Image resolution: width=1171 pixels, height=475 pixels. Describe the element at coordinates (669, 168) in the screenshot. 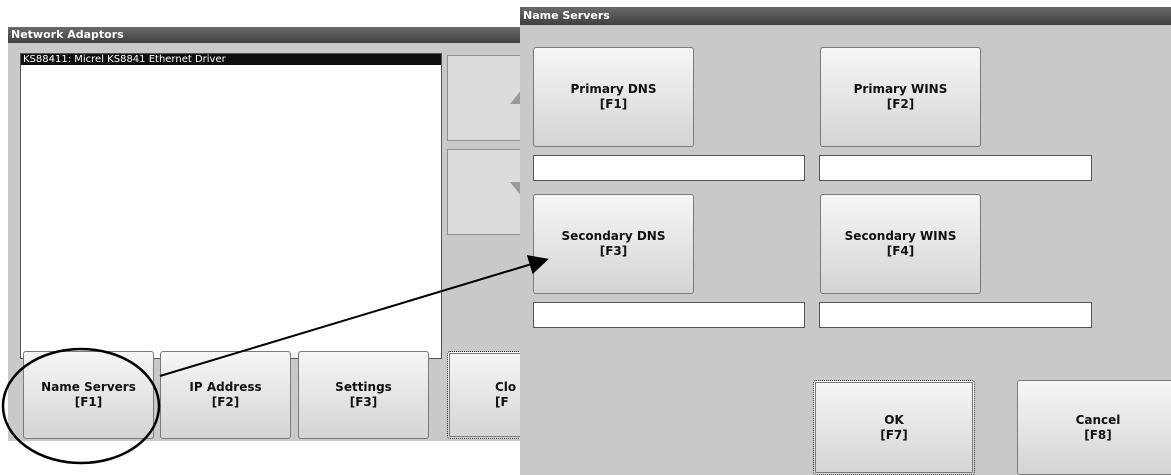

I see `primary-dns-field` at that location.